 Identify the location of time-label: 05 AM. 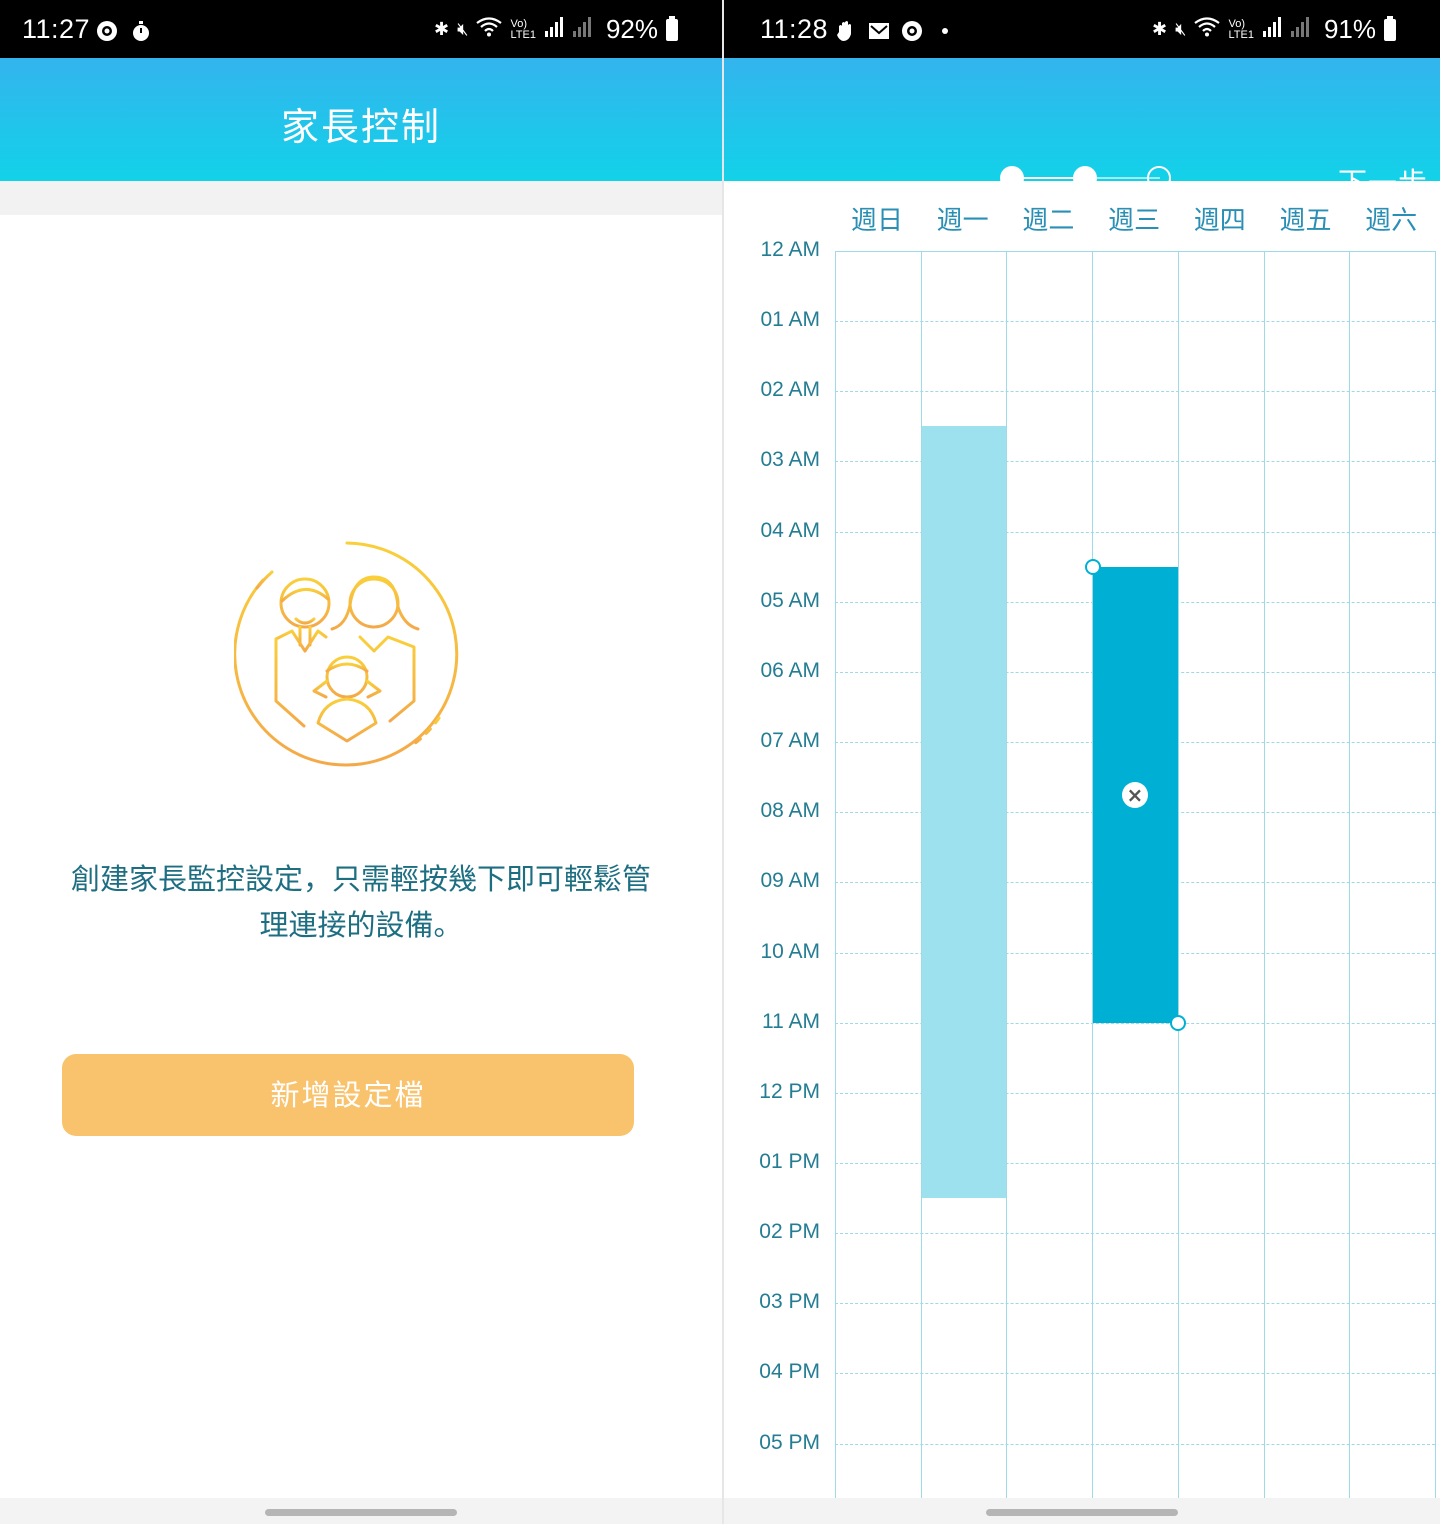
(790, 600).